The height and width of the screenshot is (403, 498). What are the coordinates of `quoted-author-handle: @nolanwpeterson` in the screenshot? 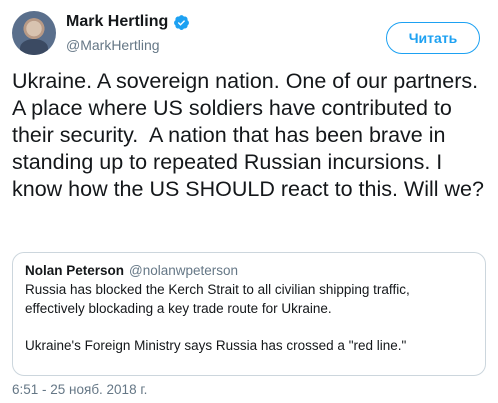 It's located at (184, 270).